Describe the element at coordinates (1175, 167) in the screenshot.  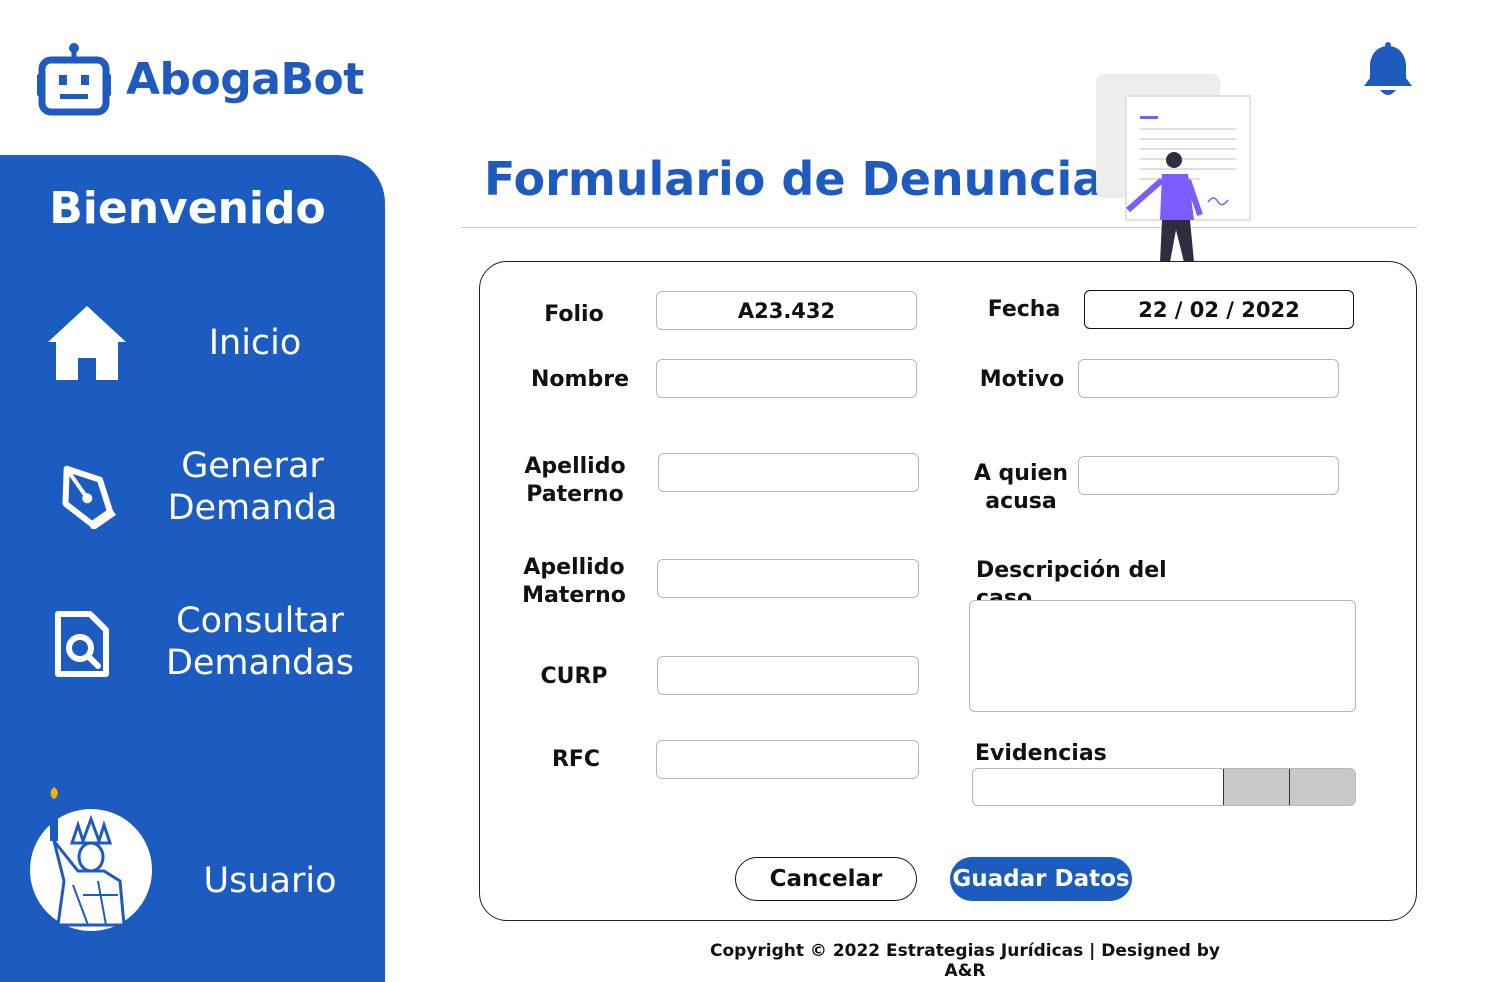
I see `person-with-document-illustration` at that location.